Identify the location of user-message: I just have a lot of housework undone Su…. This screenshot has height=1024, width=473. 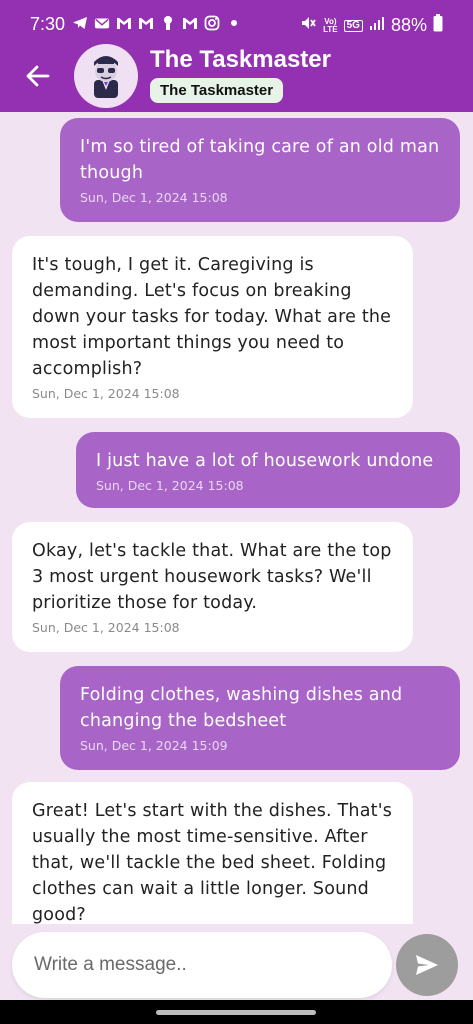
(268, 470).